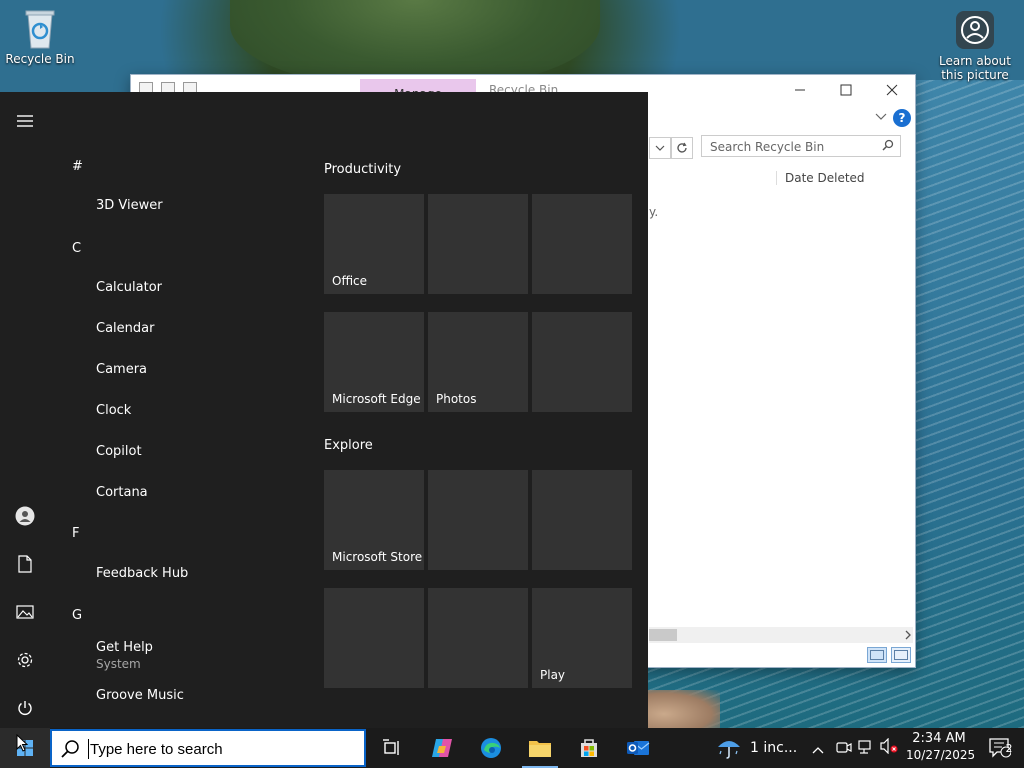  Describe the element at coordinates (374, 362) in the screenshot. I see `tile-microsoft-edge: Microsoft Edge` at that location.